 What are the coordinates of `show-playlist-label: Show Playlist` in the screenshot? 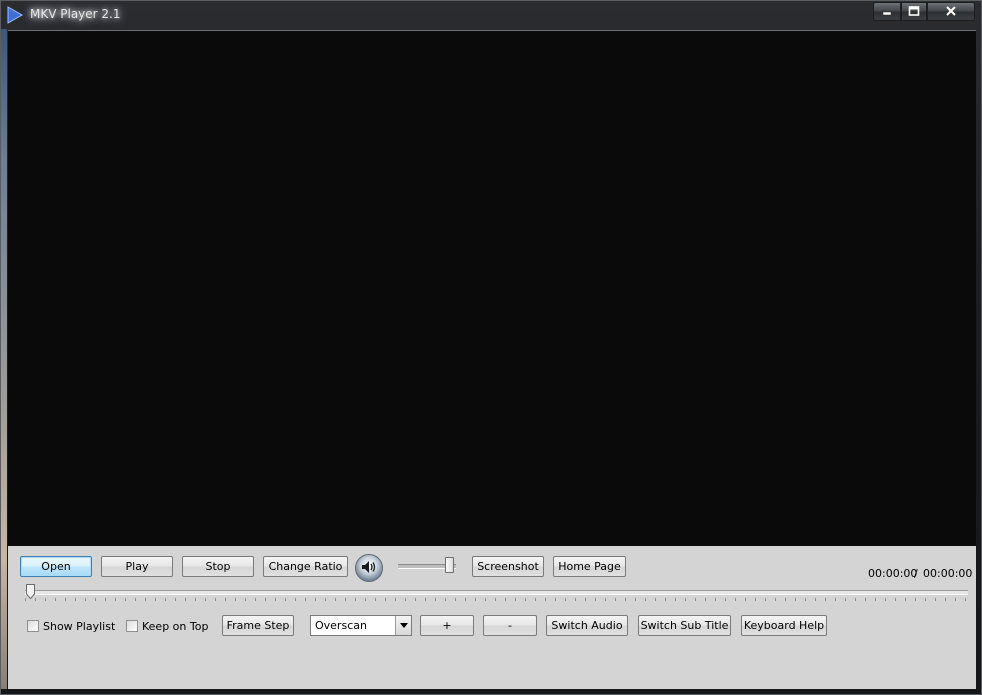 It's located at (79, 626).